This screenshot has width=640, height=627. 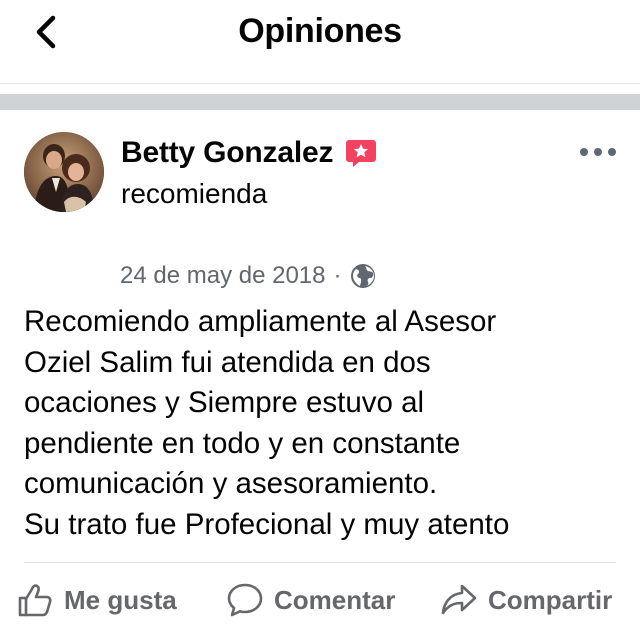 I want to click on avatar, so click(x=64, y=172).